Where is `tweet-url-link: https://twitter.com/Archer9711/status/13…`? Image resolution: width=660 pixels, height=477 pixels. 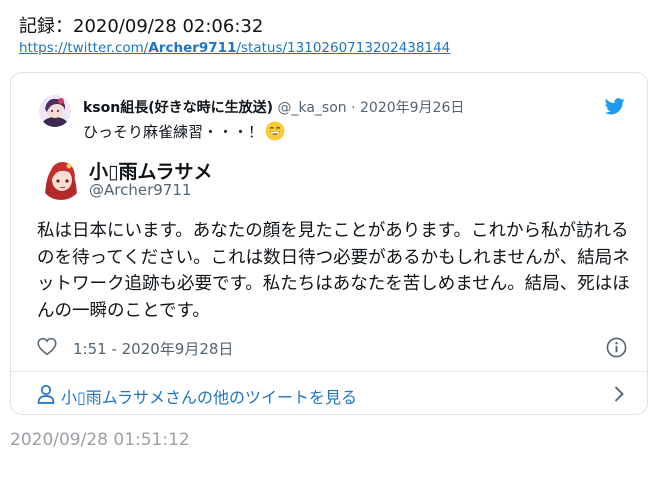 tweet-url-link: https://twitter.com/Archer9711/status/13… is located at coordinates (234, 48).